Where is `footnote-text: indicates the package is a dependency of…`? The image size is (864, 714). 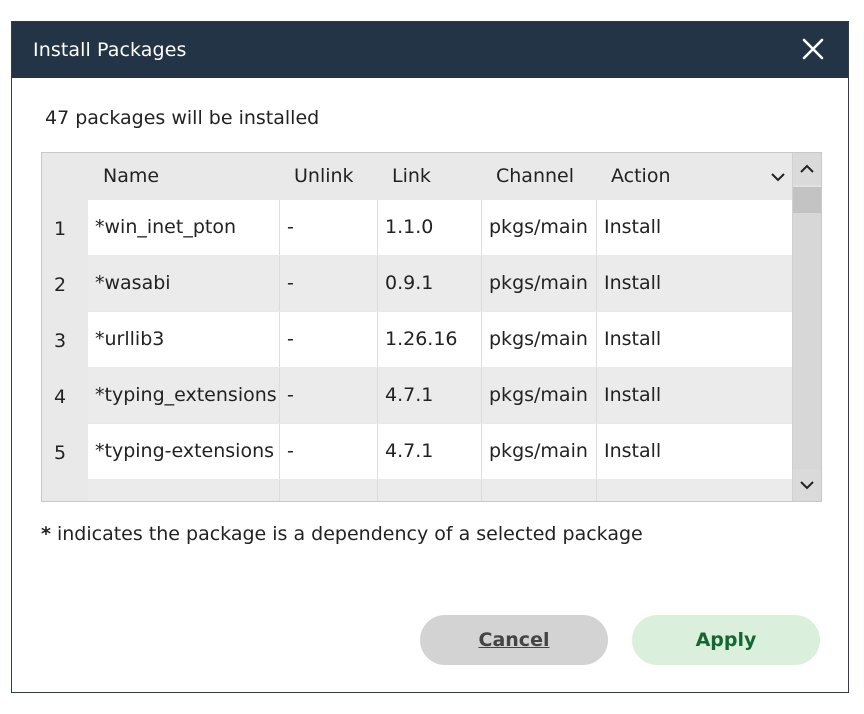 footnote-text: indicates the package is a dependency of… is located at coordinates (346, 534).